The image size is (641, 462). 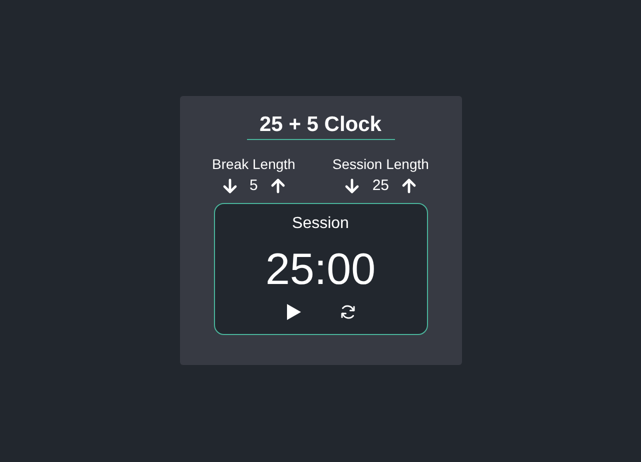 What do you see at coordinates (320, 126) in the screenshot?
I see `app-title: 25 + 5 Clock` at bounding box center [320, 126].